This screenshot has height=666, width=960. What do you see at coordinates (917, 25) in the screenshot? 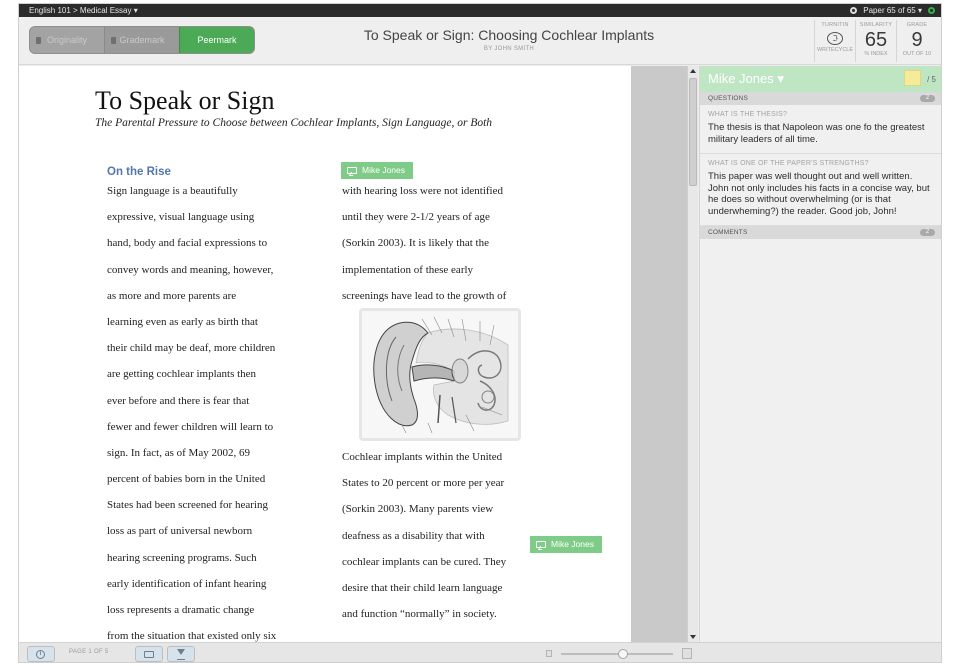
I see `grade-label: GRADE` at bounding box center [917, 25].